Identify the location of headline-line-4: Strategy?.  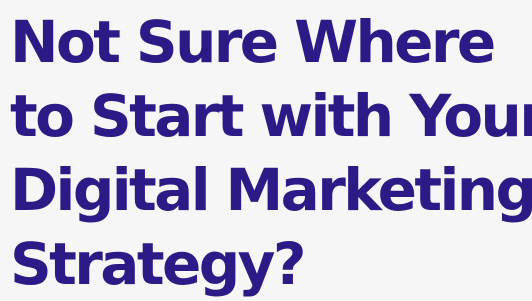
(158, 264).